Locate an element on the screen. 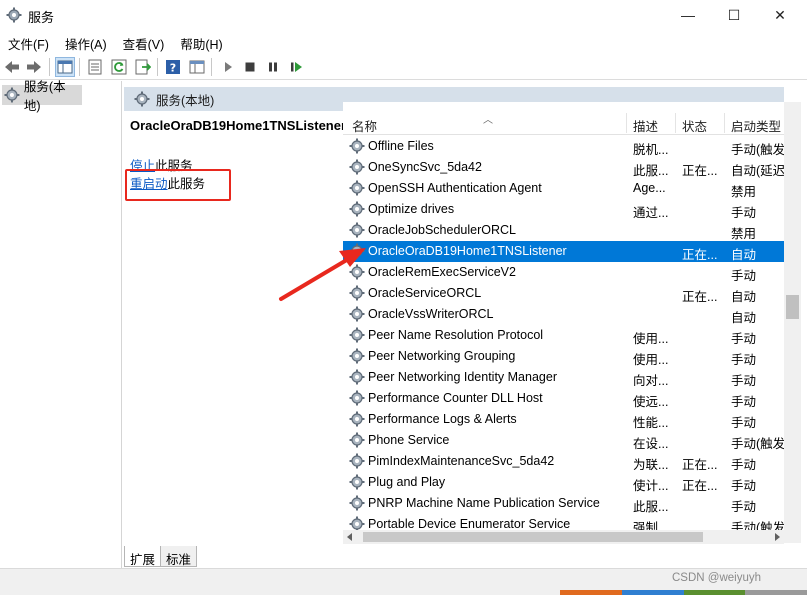 Image resolution: width=807 pixels, height=595 pixels. back-icon is located at coordinates (12, 67).